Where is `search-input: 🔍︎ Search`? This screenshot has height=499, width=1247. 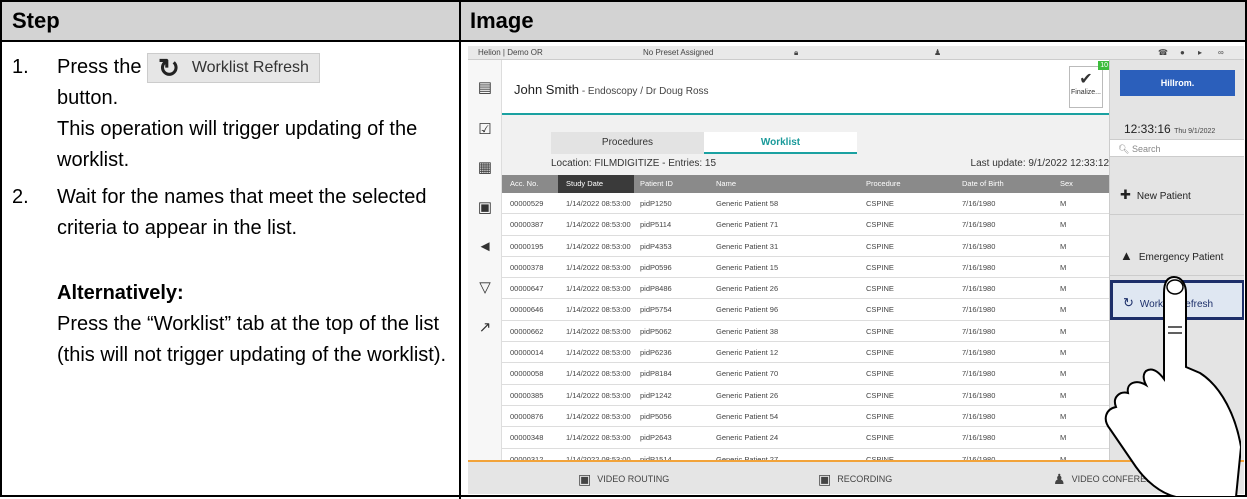 search-input: 🔍︎ Search is located at coordinates (1177, 148).